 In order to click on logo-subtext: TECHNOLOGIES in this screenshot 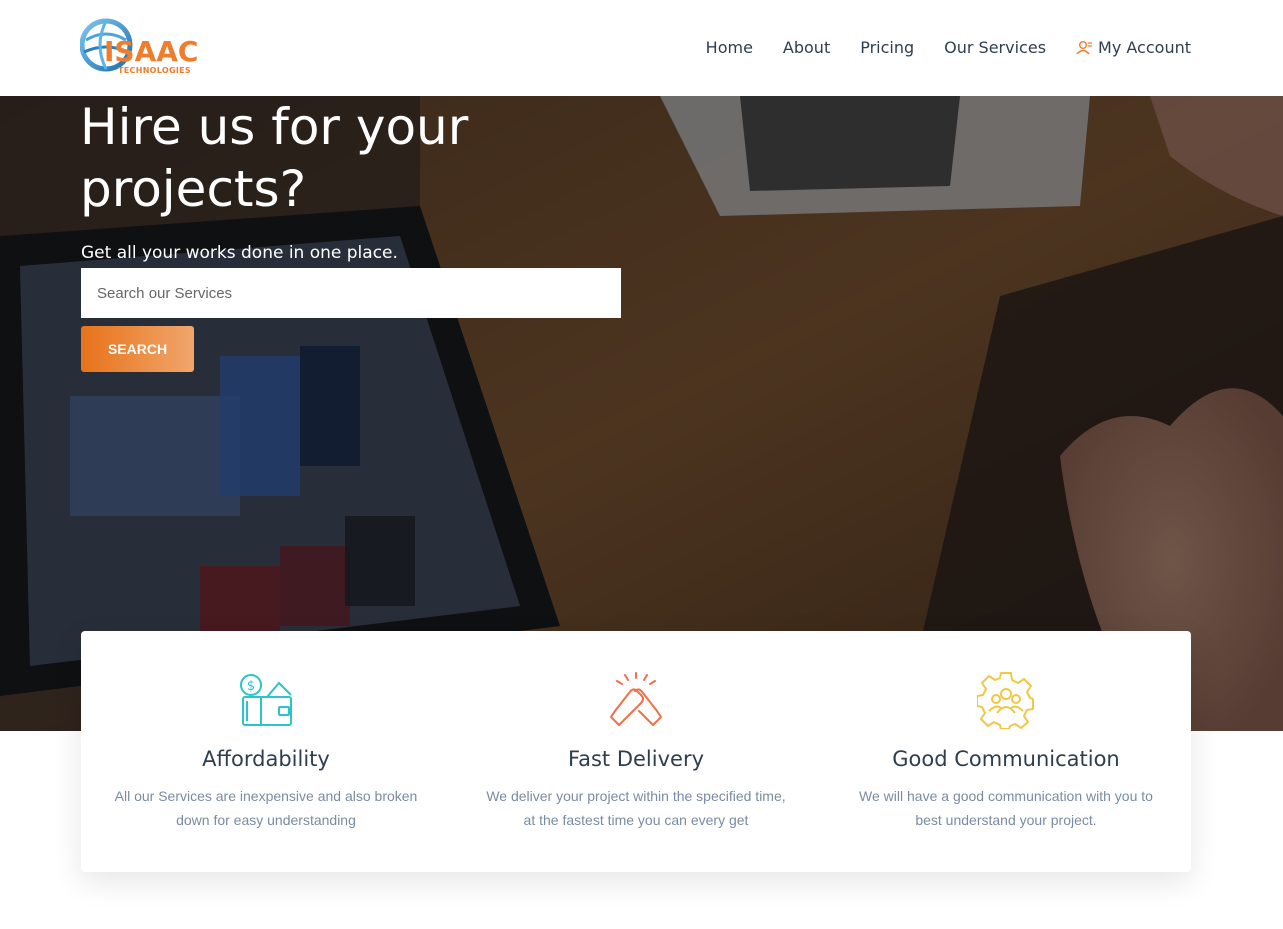, I will do `click(154, 70)`.